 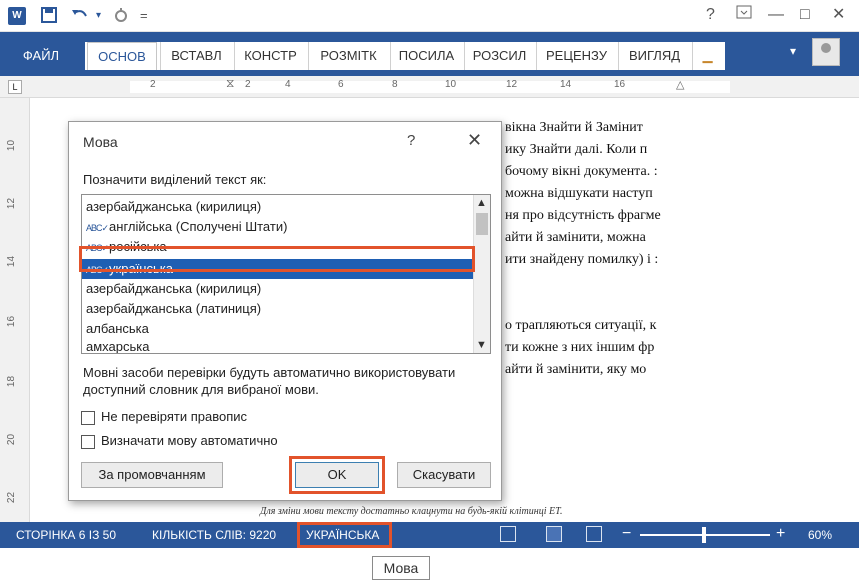 What do you see at coordinates (566, 84) in the screenshot?
I see `ruler-tick: 14` at bounding box center [566, 84].